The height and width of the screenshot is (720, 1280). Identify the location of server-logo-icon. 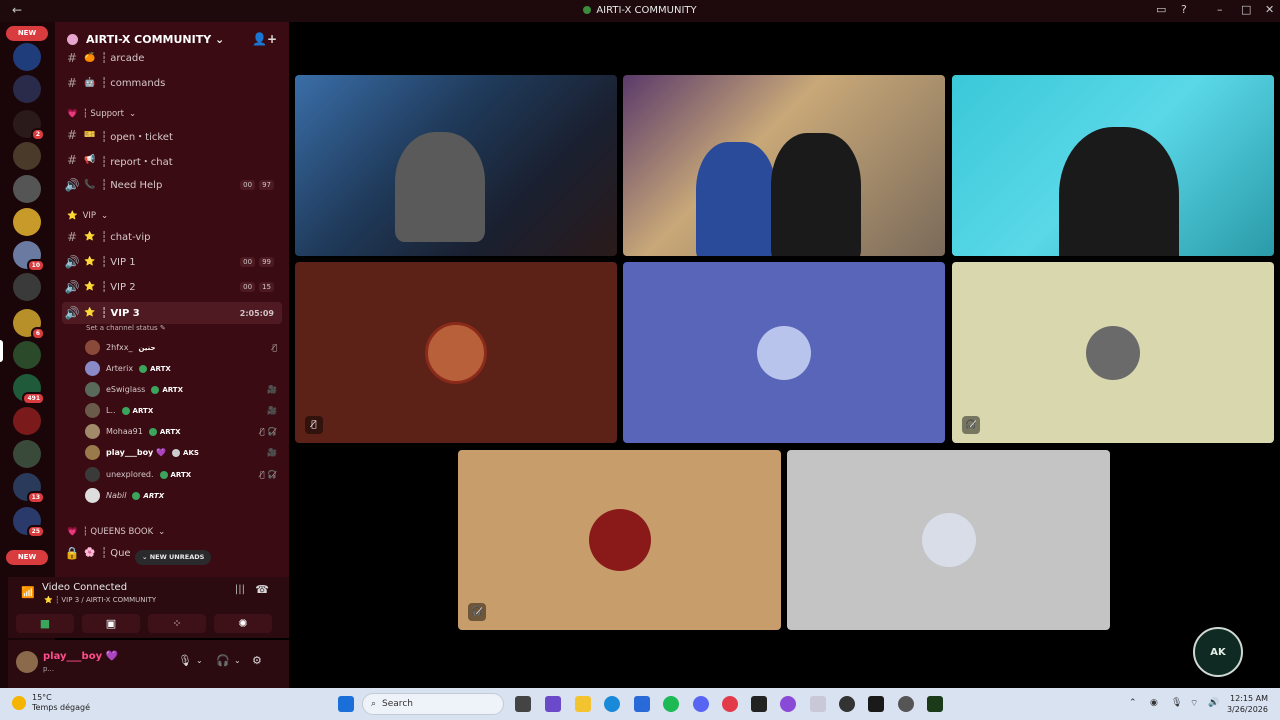
(72, 39).